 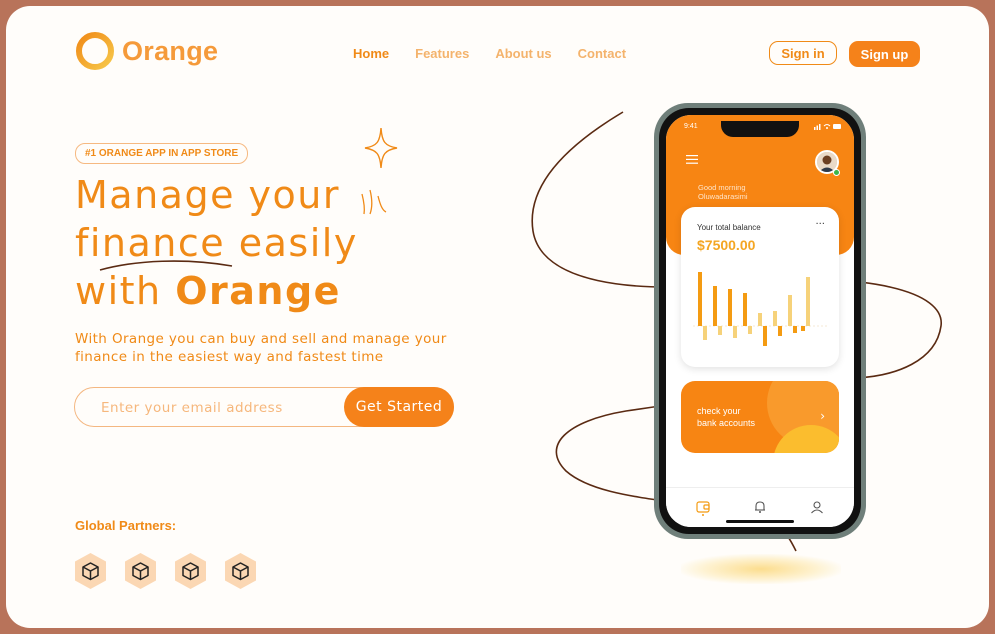 I want to click on underline-swoosh, so click(x=166, y=265).